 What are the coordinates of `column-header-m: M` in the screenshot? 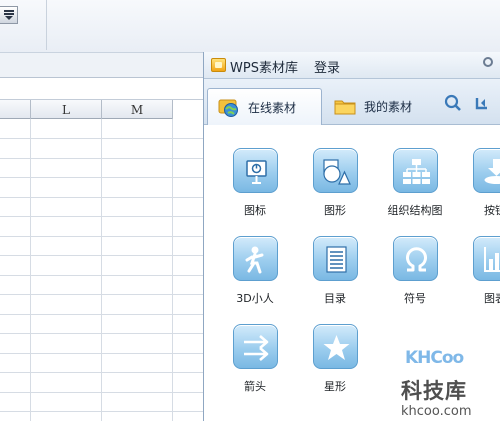 It's located at (137, 109).